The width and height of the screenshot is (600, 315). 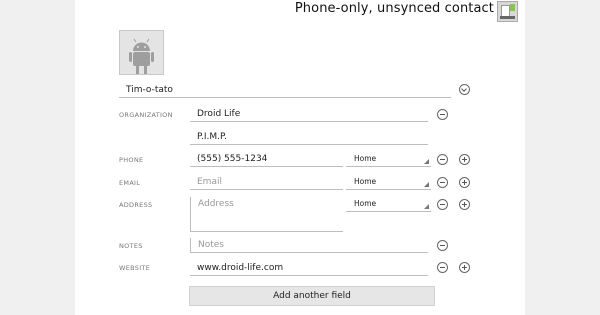 What do you see at coordinates (464, 89) in the screenshot?
I see `chevron-down-icon` at bounding box center [464, 89].